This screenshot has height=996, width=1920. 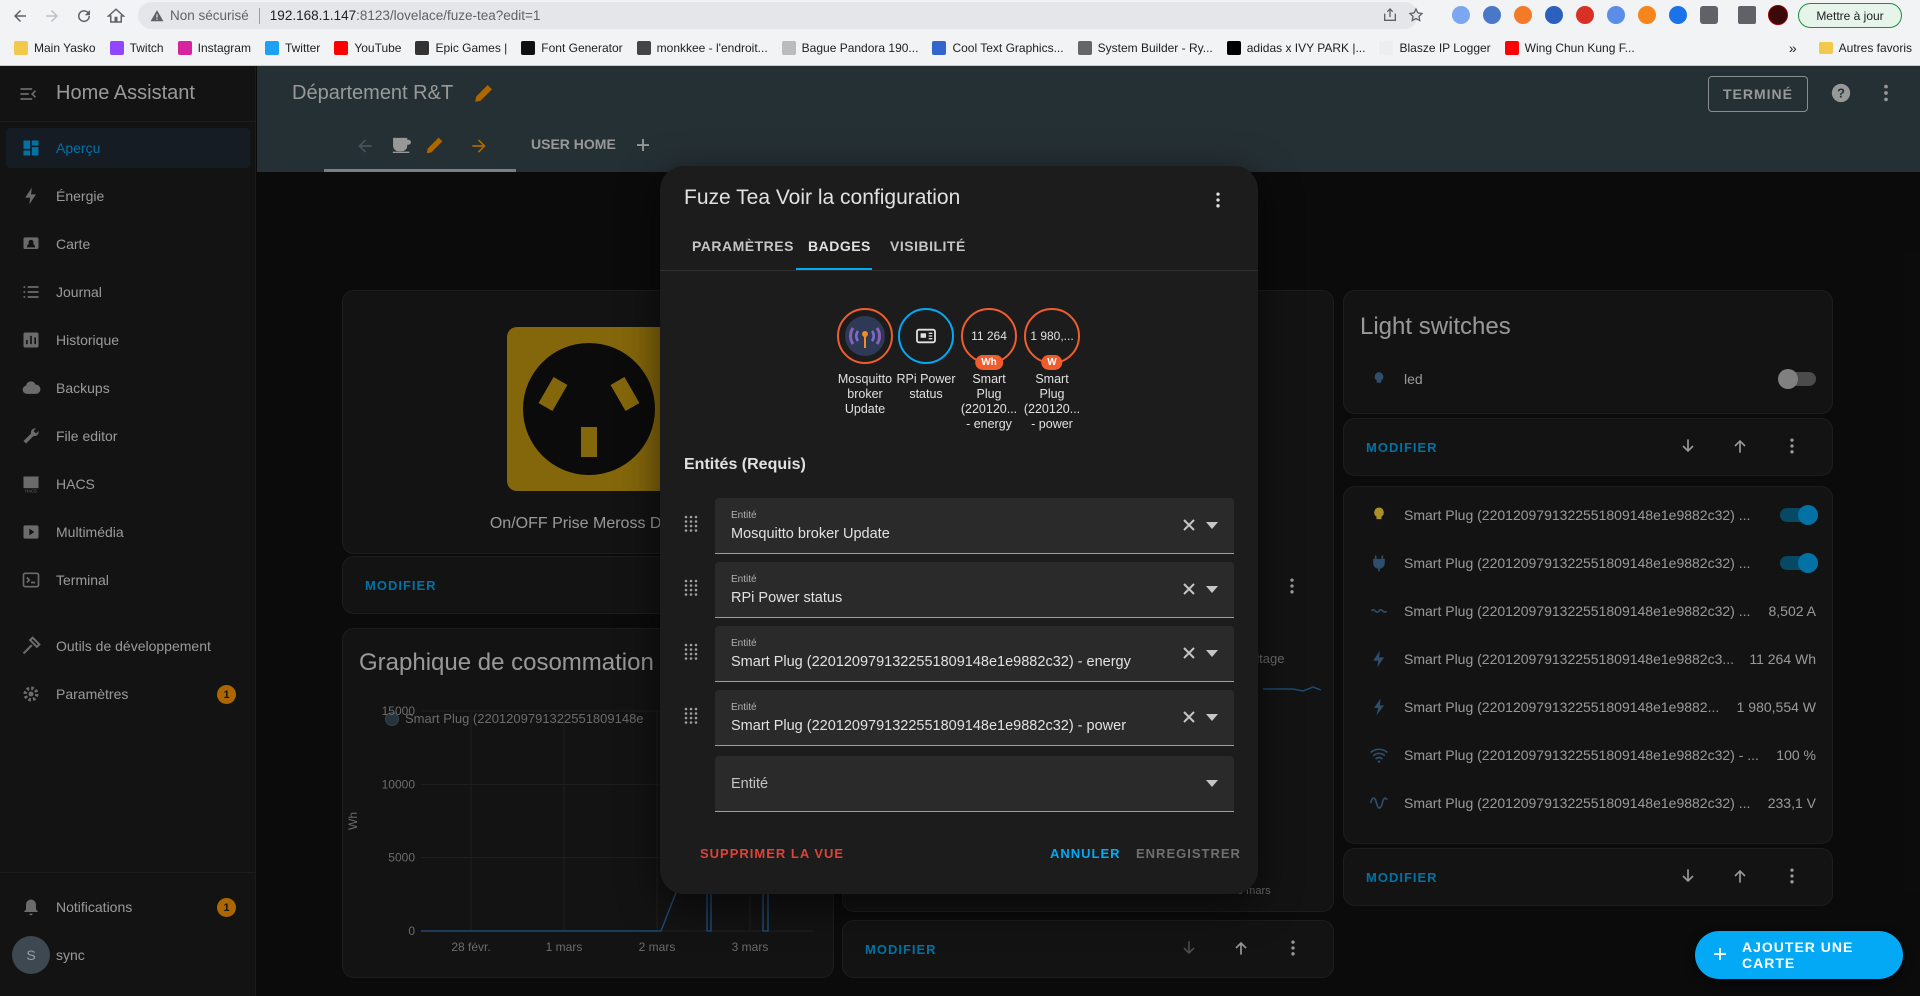 What do you see at coordinates (302, 48) in the screenshot?
I see `bookmark-label: Twitter` at bounding box center [302, 48].